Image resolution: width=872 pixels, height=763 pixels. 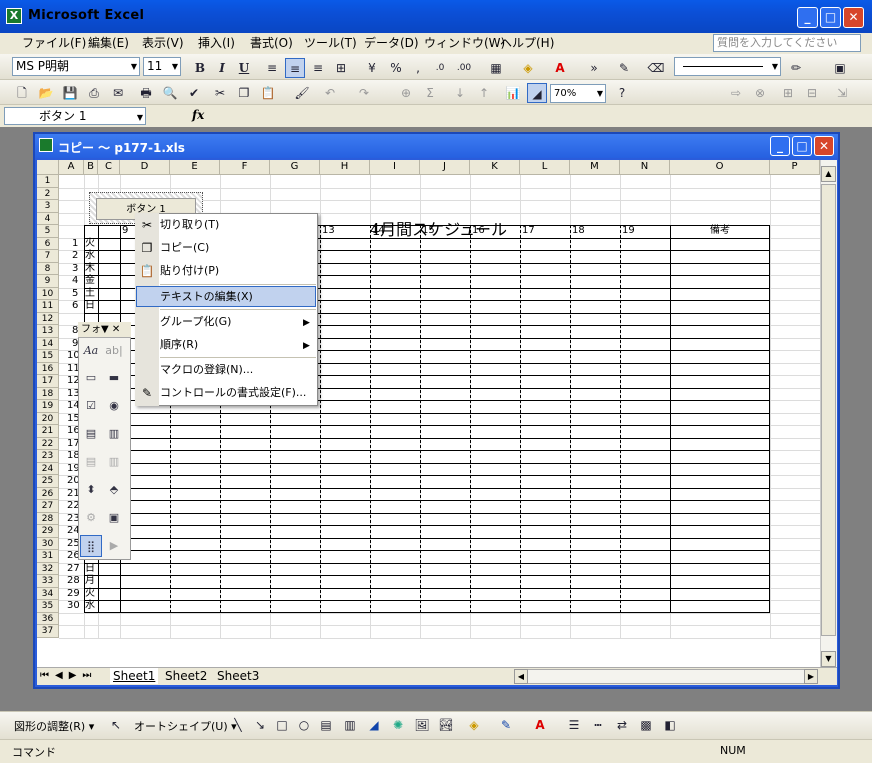 What do you see at coordinates (812, 93) in the screenshot?
I see `grid-align-icon: ⊟` at bounding box center [812, 93].